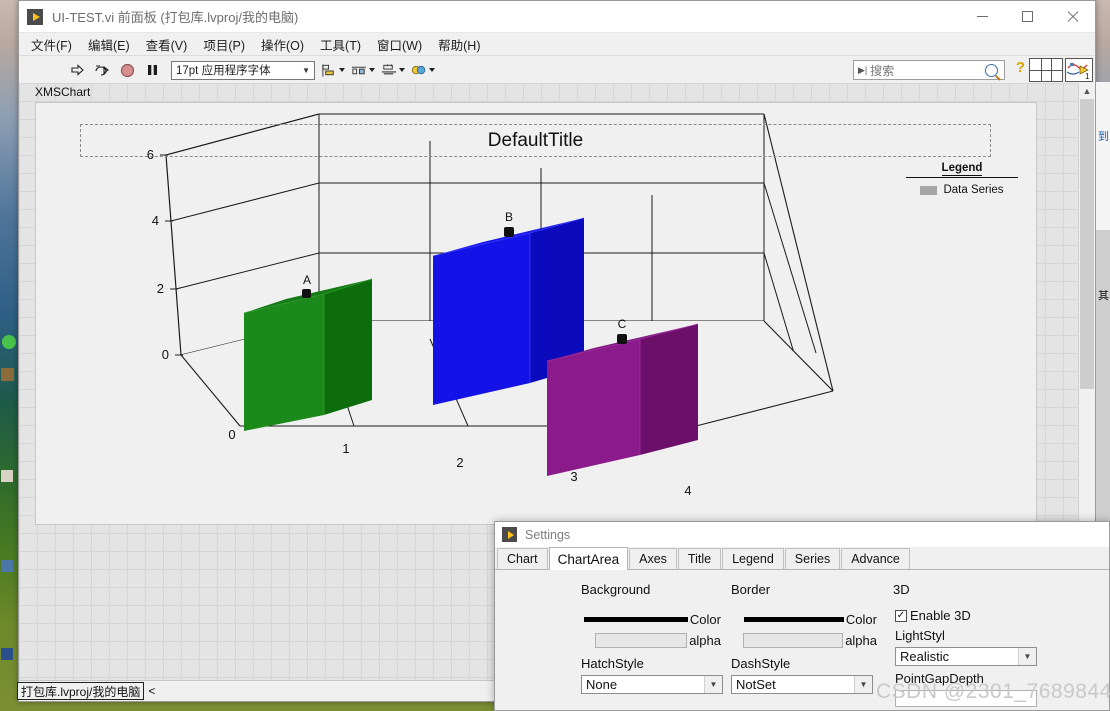 The height and width of the screenshot is (711, 1110). What do you see at coordinates (756, 684) in the screenshot?
I see `dashstyle-value: NotSet` at bounding box center [756, 684].